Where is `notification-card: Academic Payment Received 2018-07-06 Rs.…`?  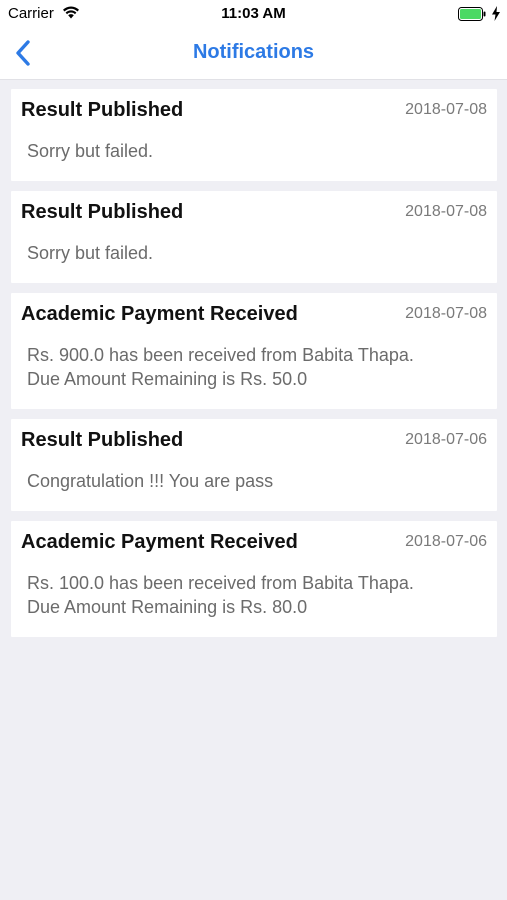
notification-card: Academic Payment Received 2018-07-06 Rs.… is located at coordinates (254, 579).